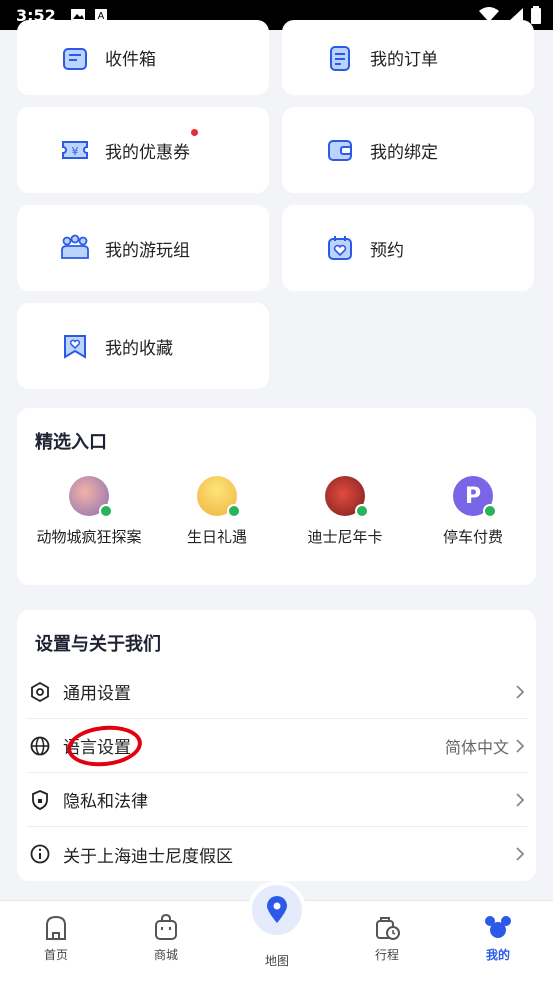 This screenshot has width=553, height=983. I want to click on featured-parking: P 停车付费, so click(473, 512).